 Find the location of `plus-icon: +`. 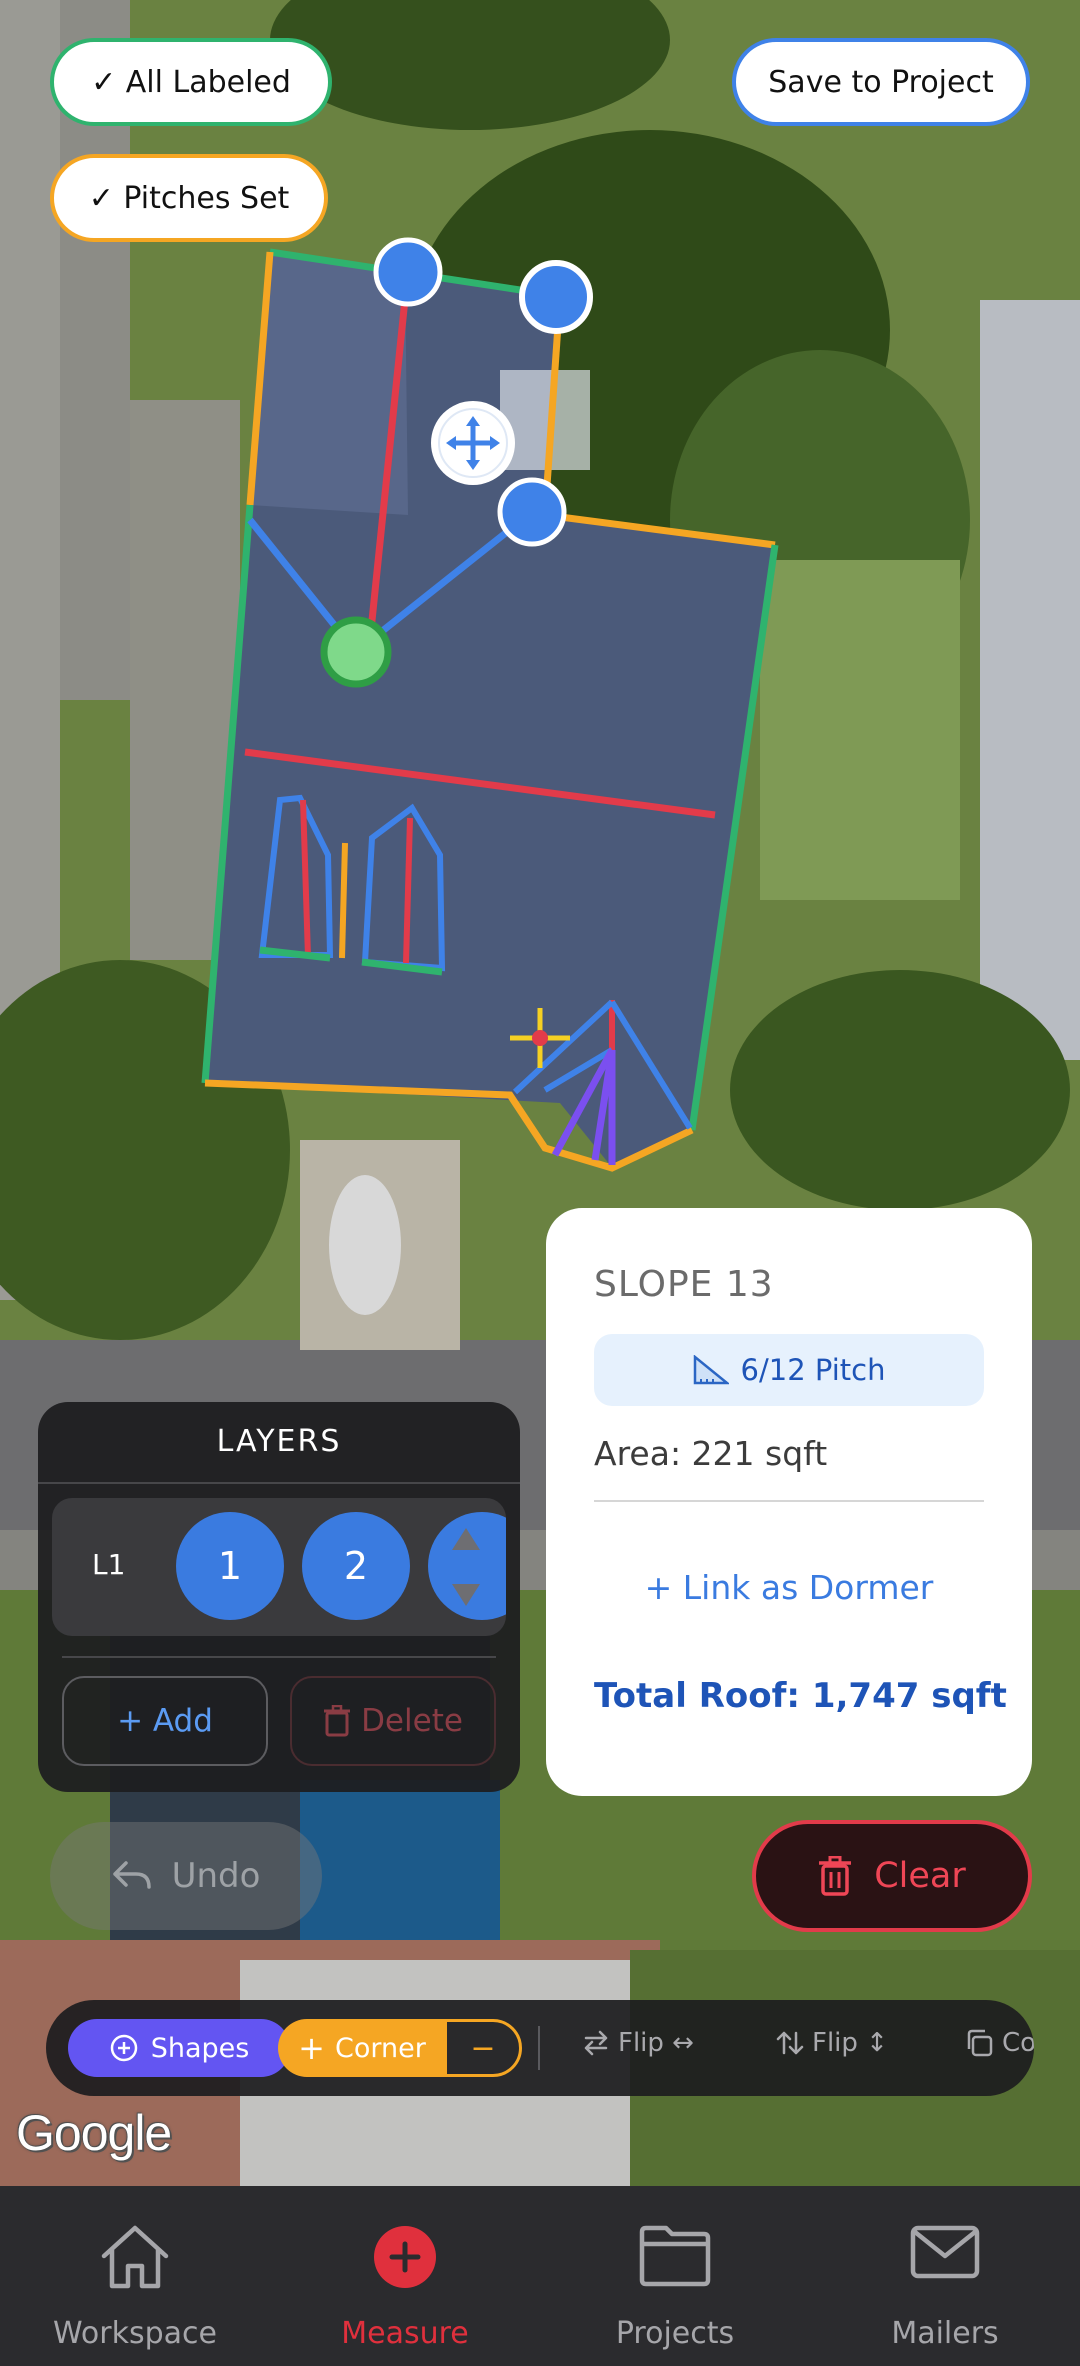

plus-icon: + is located at coordinates (311, 2048).